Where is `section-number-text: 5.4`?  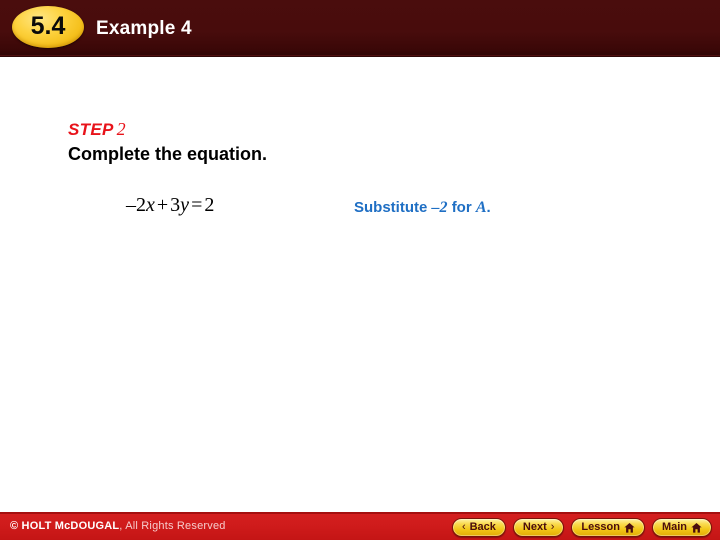 section-number-text: 5.4 is located at coordinates (48, 25).